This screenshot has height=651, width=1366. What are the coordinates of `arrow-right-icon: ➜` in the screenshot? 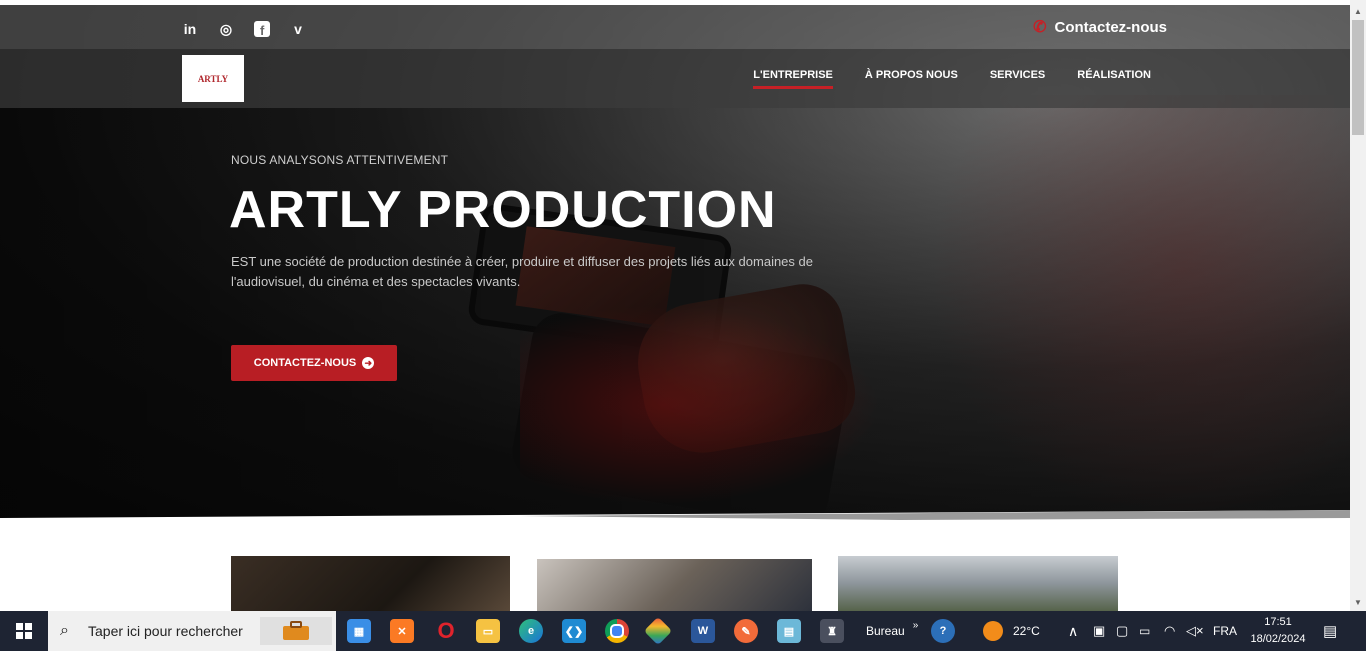 It's located at (368, 363).